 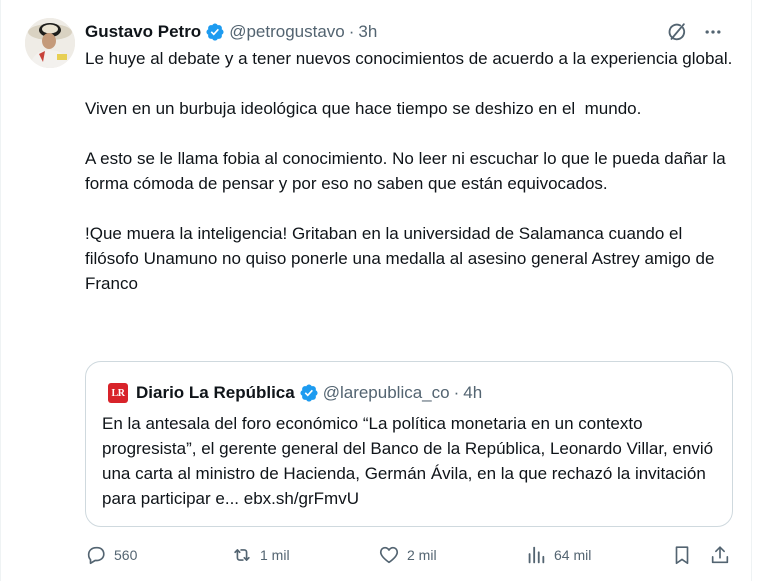 What do you see at coordinates (126, 555) in the screenshot?
I see `reply-count: 560` at bounding box center [126, 555].